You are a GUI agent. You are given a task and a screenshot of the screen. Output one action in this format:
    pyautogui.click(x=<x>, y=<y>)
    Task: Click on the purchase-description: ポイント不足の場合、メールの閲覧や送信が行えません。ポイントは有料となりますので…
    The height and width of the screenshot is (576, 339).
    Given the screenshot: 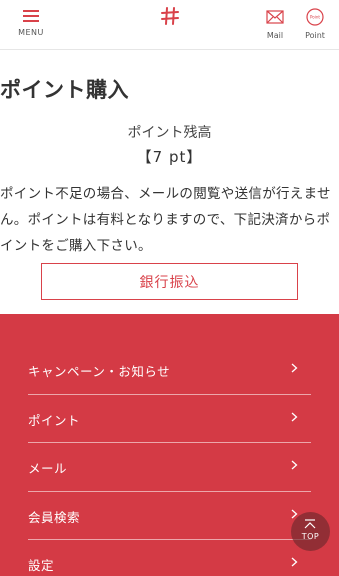 What is the action you would take?
    pyautogui.click(x=165, y=220)
    